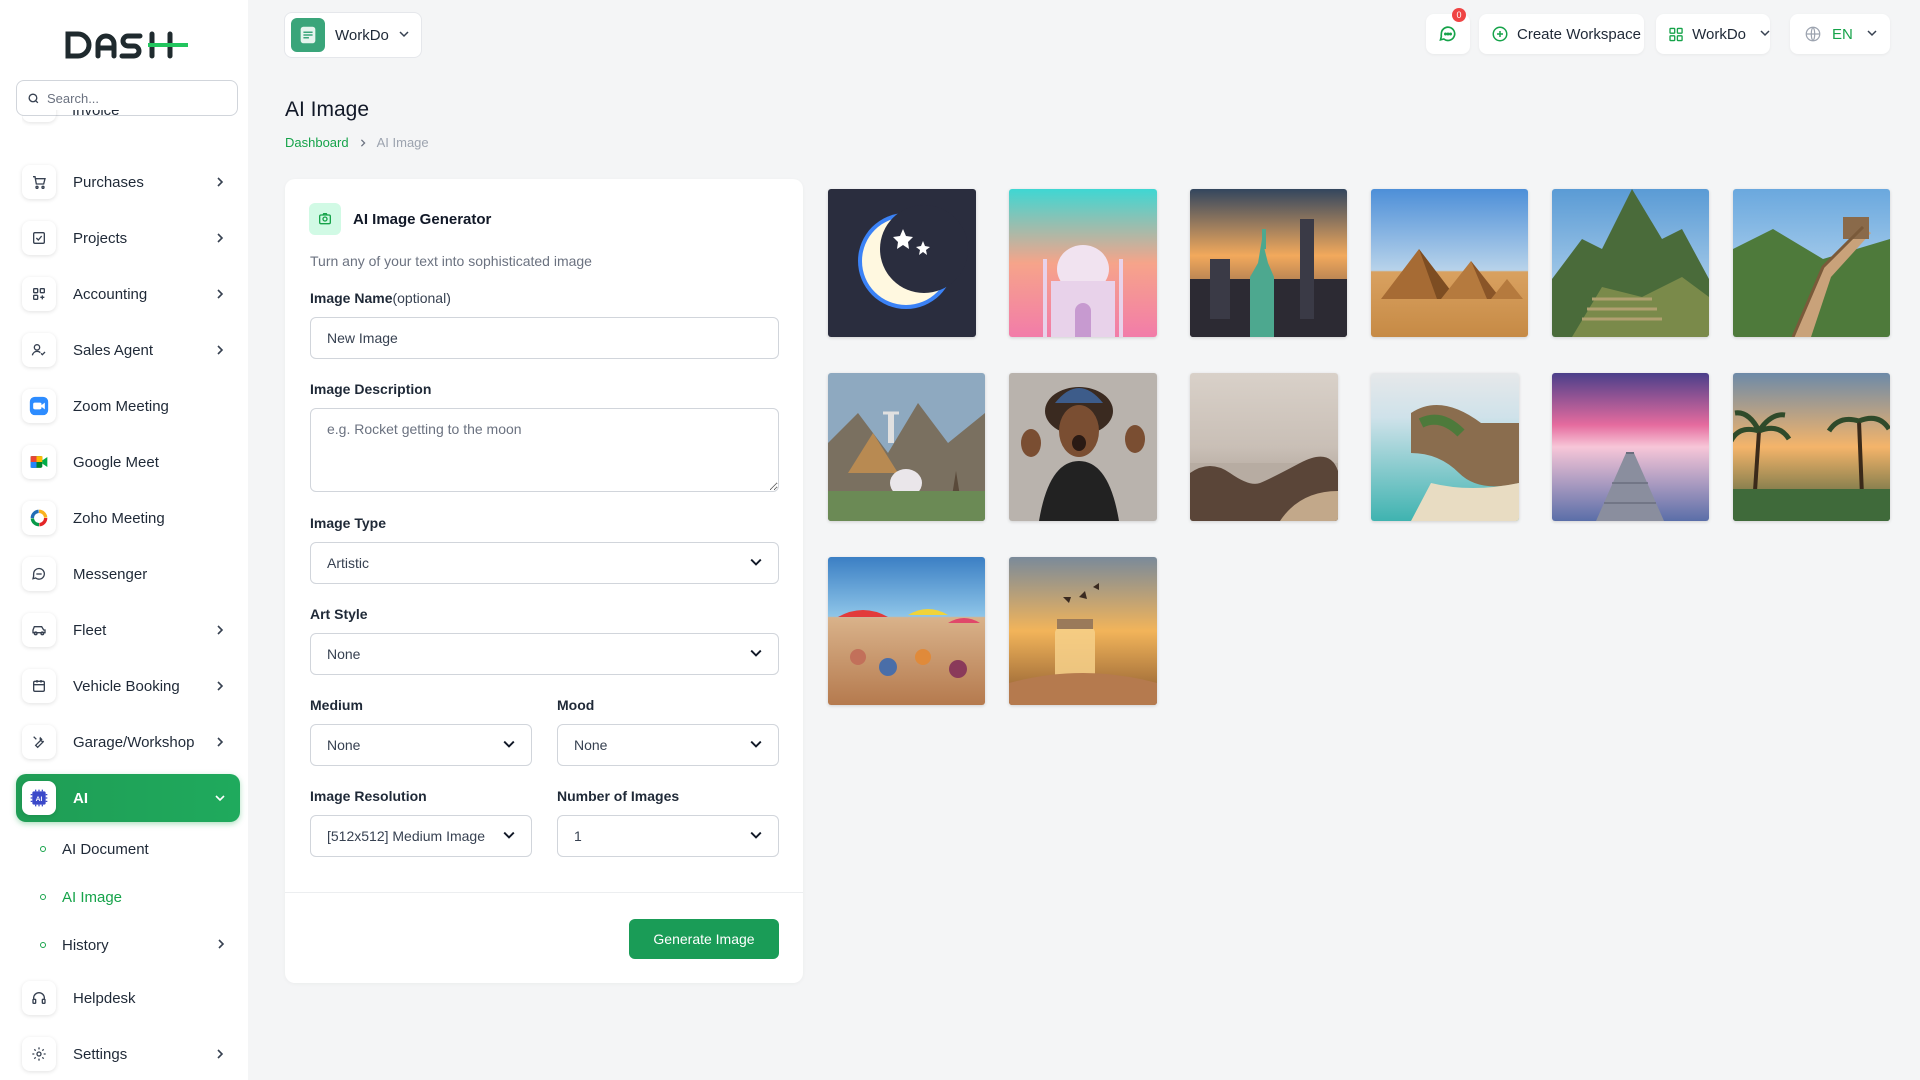 The image size is (1920, 1080). Describe the element at coordinates (128, 406) in the screenshot. I see `sidebar-item-zoom-meeting: Zoom Meeting` at that location.